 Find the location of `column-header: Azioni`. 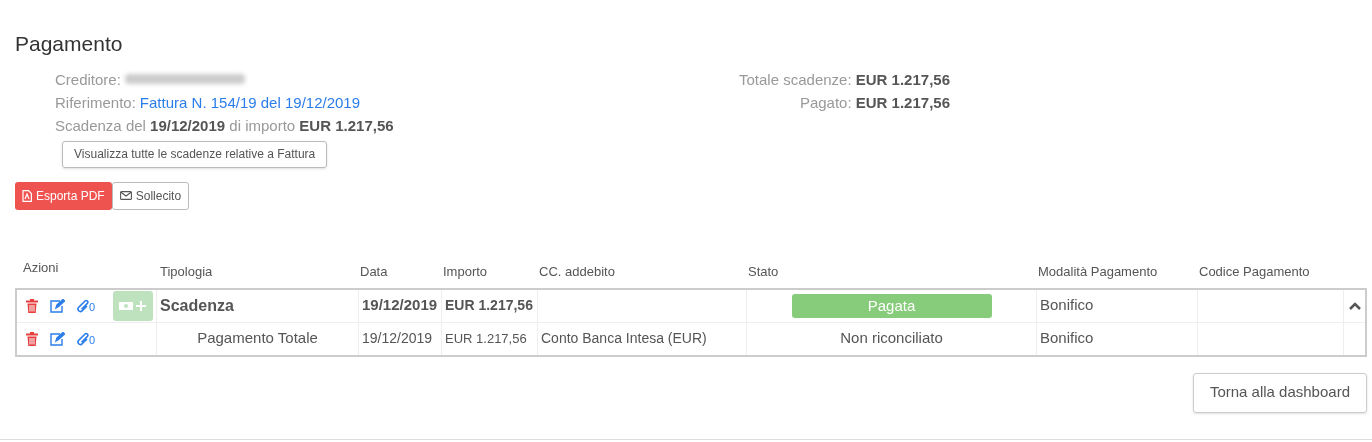

column-header: Azioni is located at coordinates (41, 267).